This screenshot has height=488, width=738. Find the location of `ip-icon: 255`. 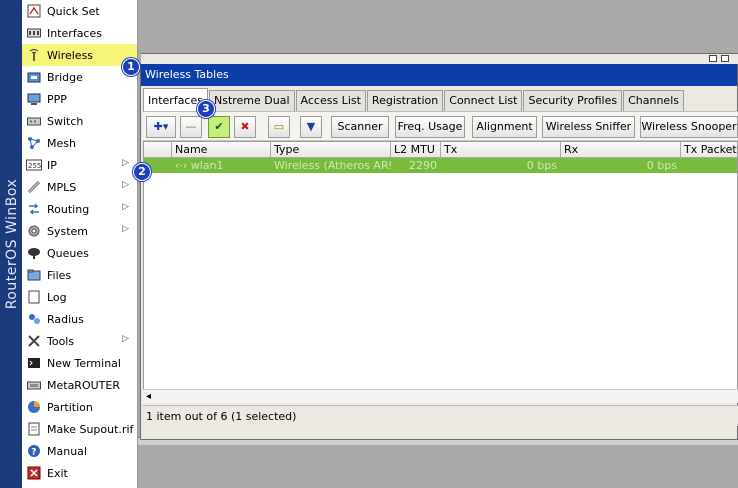

ip-icon: 255 is located at coordinates (34, 165).